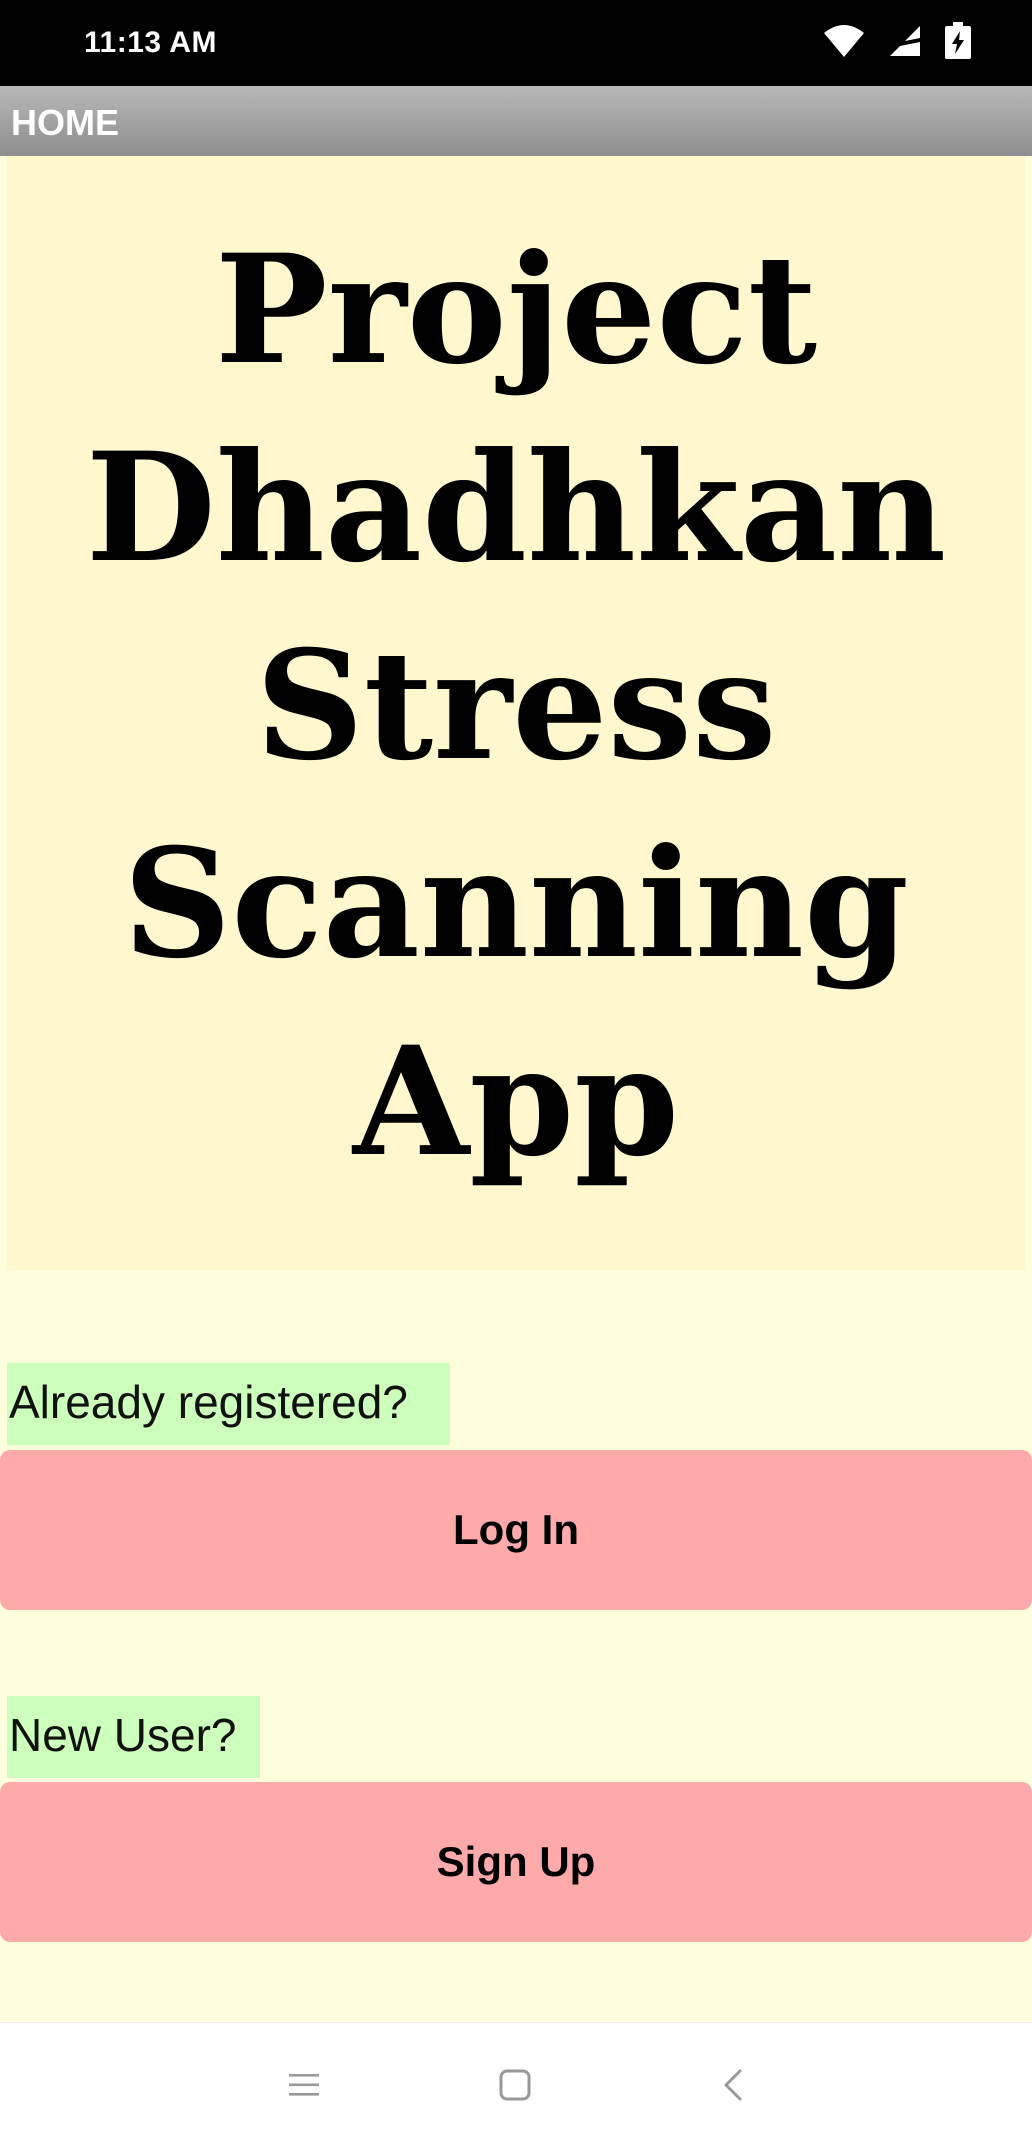 This screenshot has width=1032, height=2146. Describe the element at coordinates (304, 2085) in the screenshot. I see `menu-icon` at that location.